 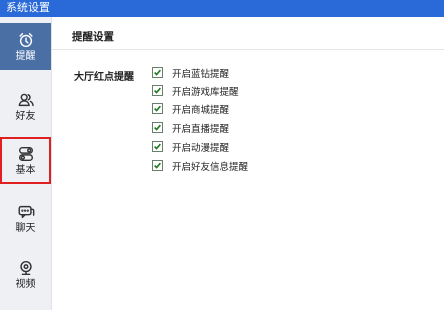 I want to click on sidebar: 提醒 好友 基本 聊天 视频, so click(x=26, y=163).